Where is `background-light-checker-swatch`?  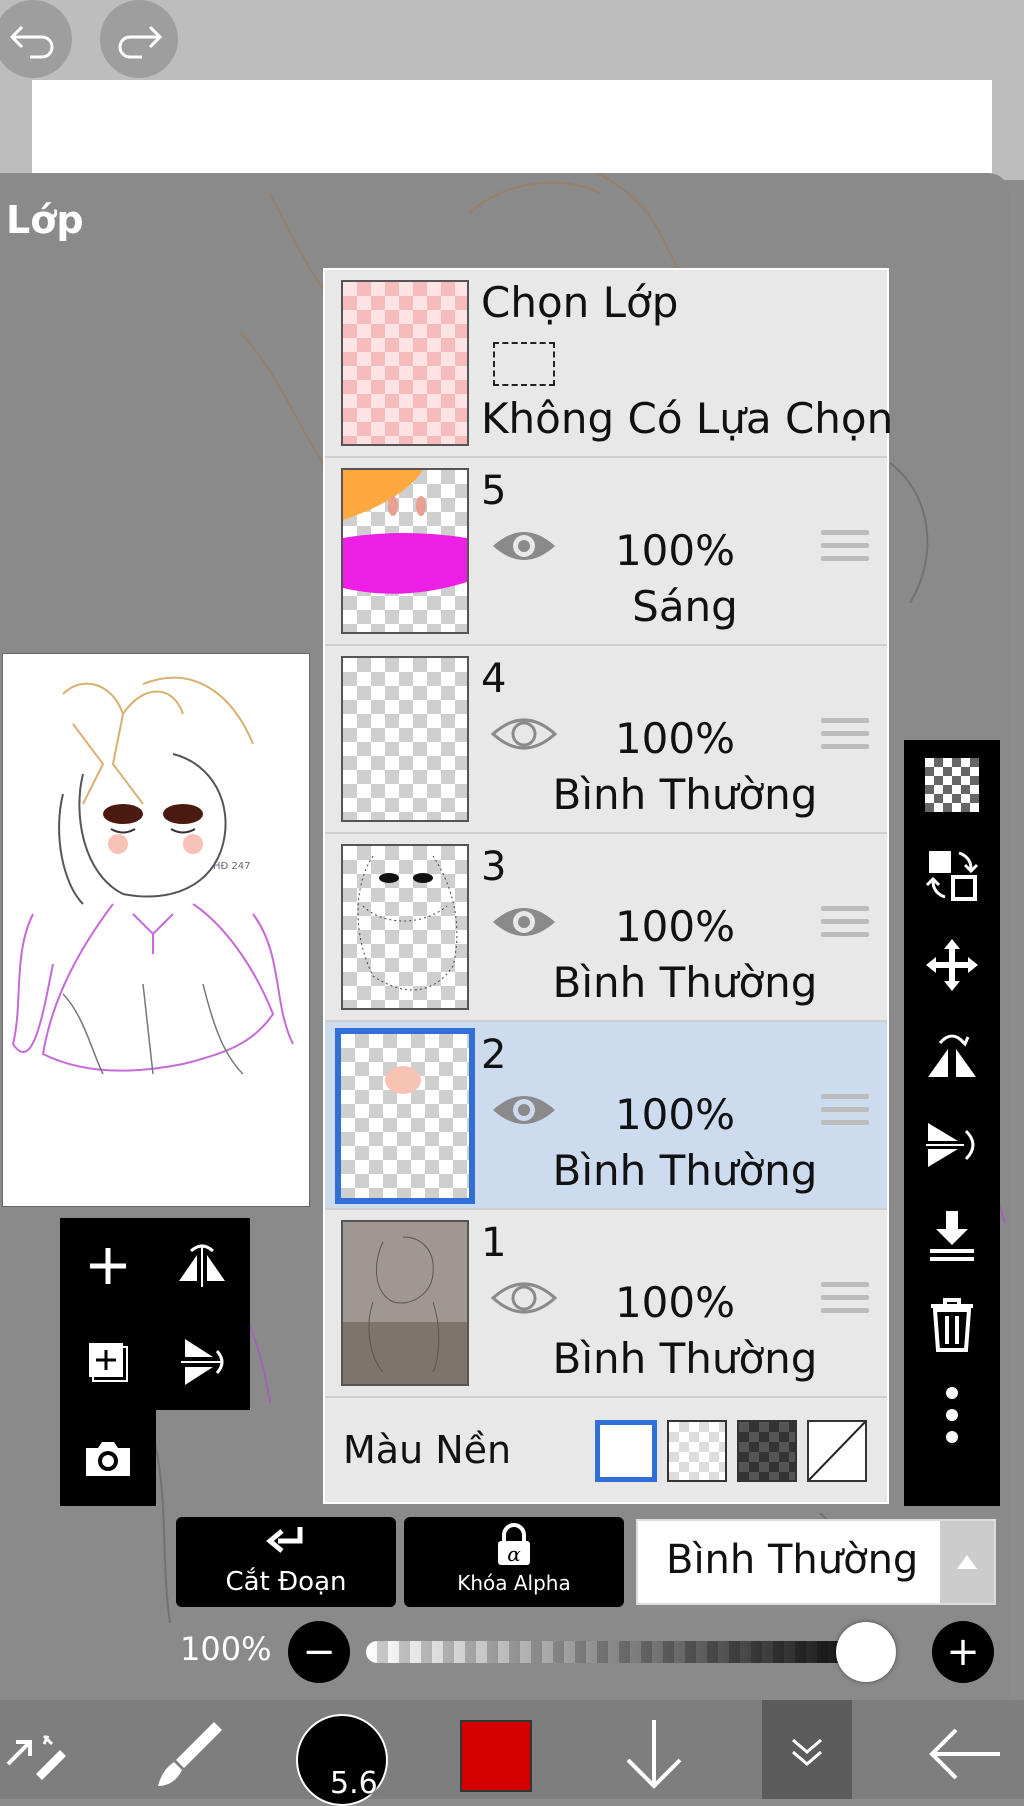
background-light-checker-swatch is located at coordinates (697, 1451).